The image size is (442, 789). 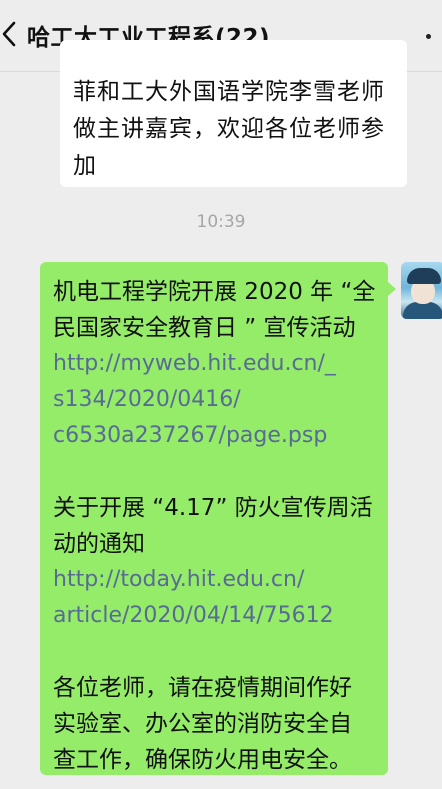 I want to click on avatar-body, so click(x=422, y=310).